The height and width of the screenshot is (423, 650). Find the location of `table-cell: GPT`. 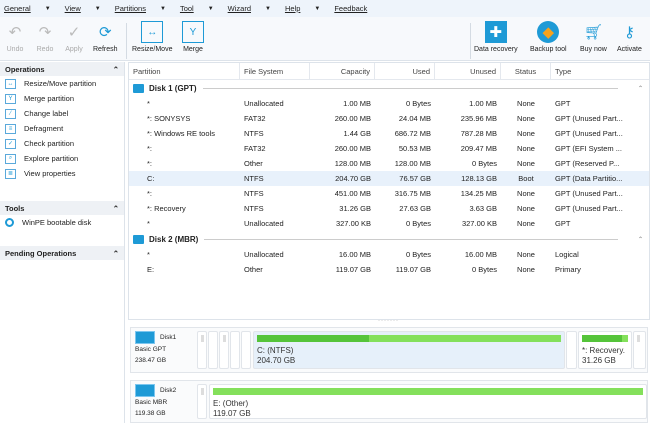

table-cell: GPT is located at coordinates (563, 103).